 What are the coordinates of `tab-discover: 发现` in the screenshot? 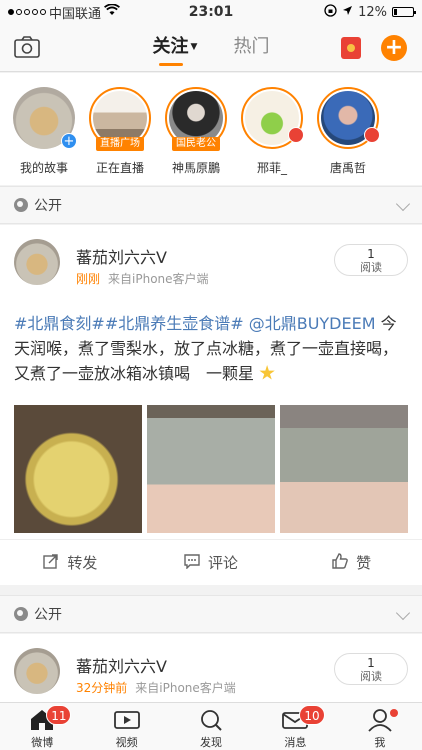 It's located at (211, 726).